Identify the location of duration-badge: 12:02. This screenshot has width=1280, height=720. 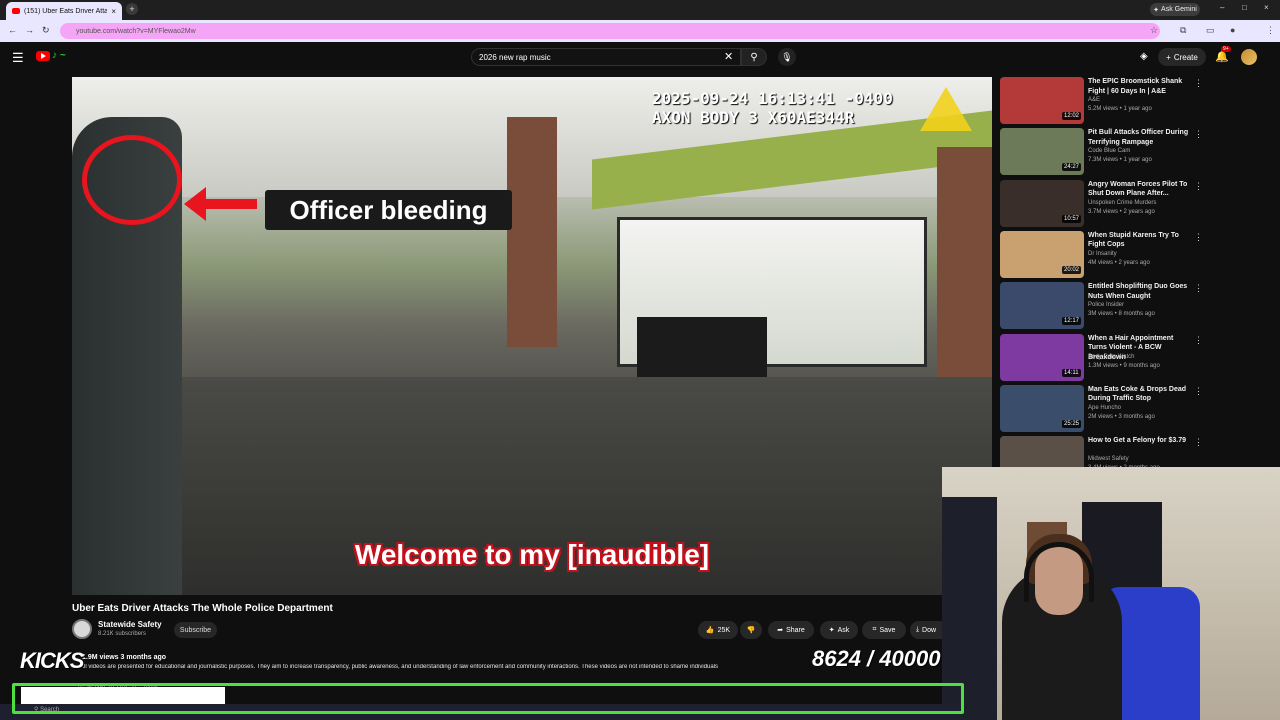
(1072, 116).